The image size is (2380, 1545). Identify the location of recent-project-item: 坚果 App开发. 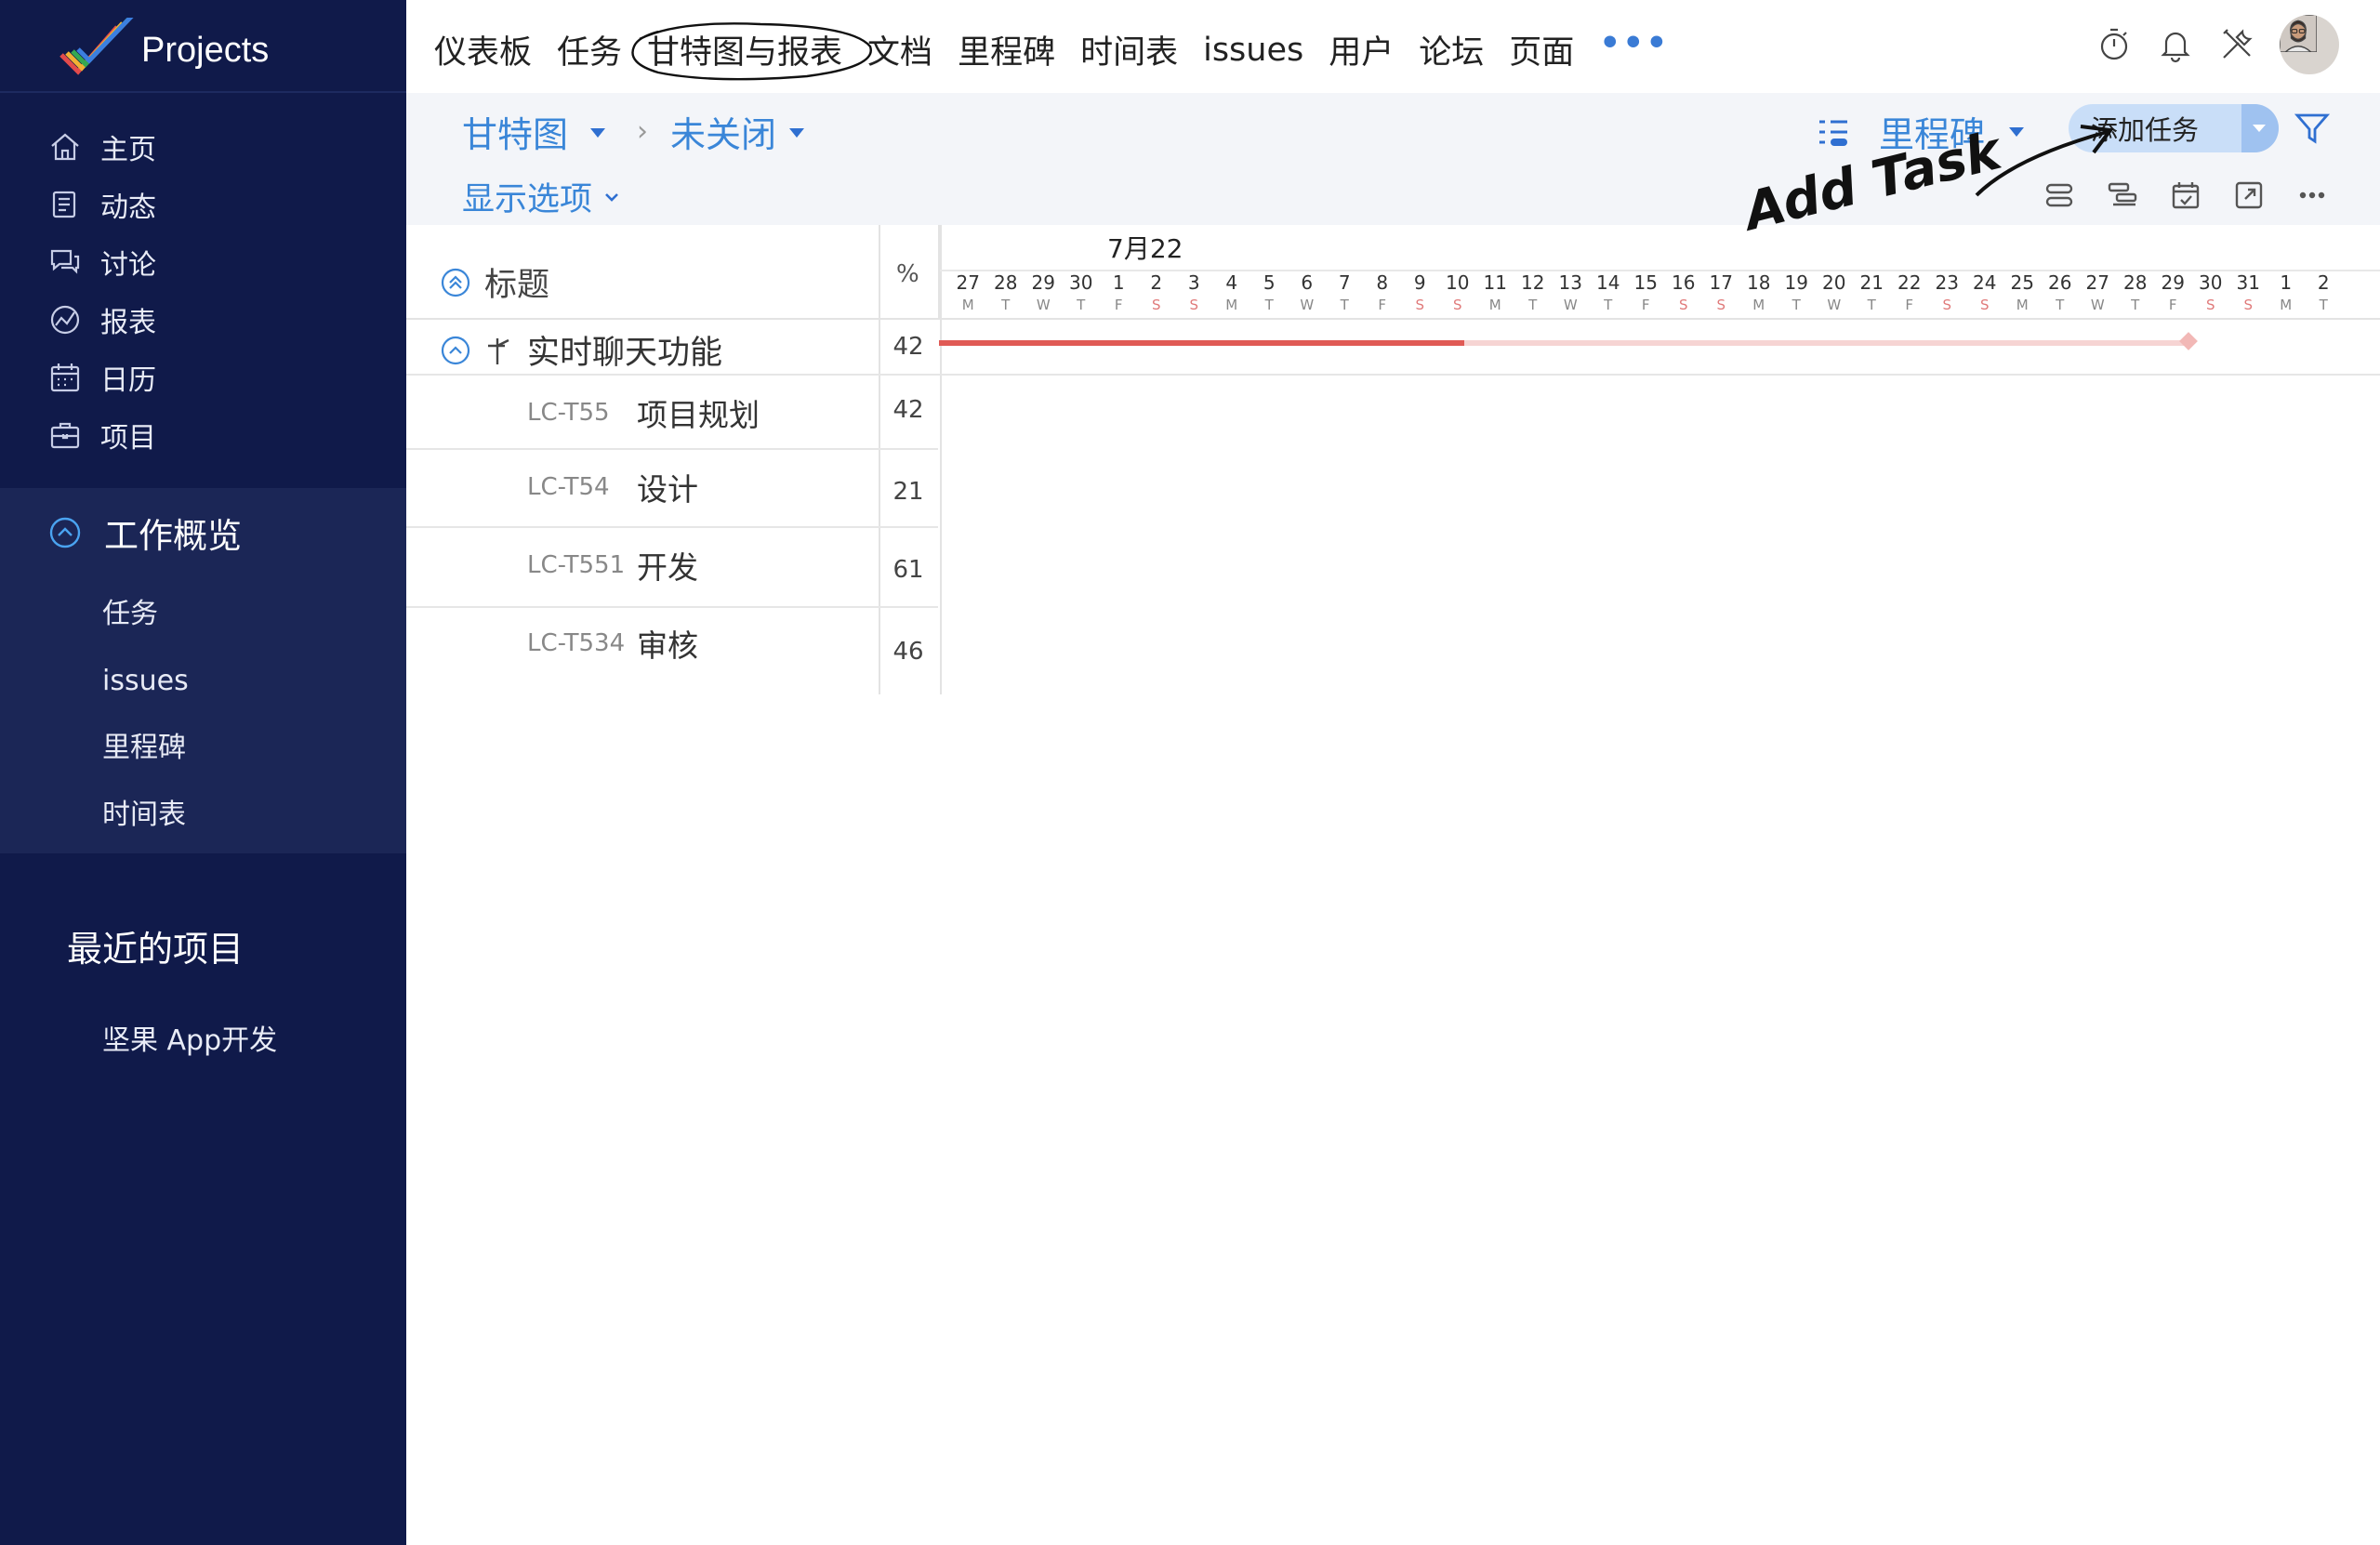
(189, 1038).